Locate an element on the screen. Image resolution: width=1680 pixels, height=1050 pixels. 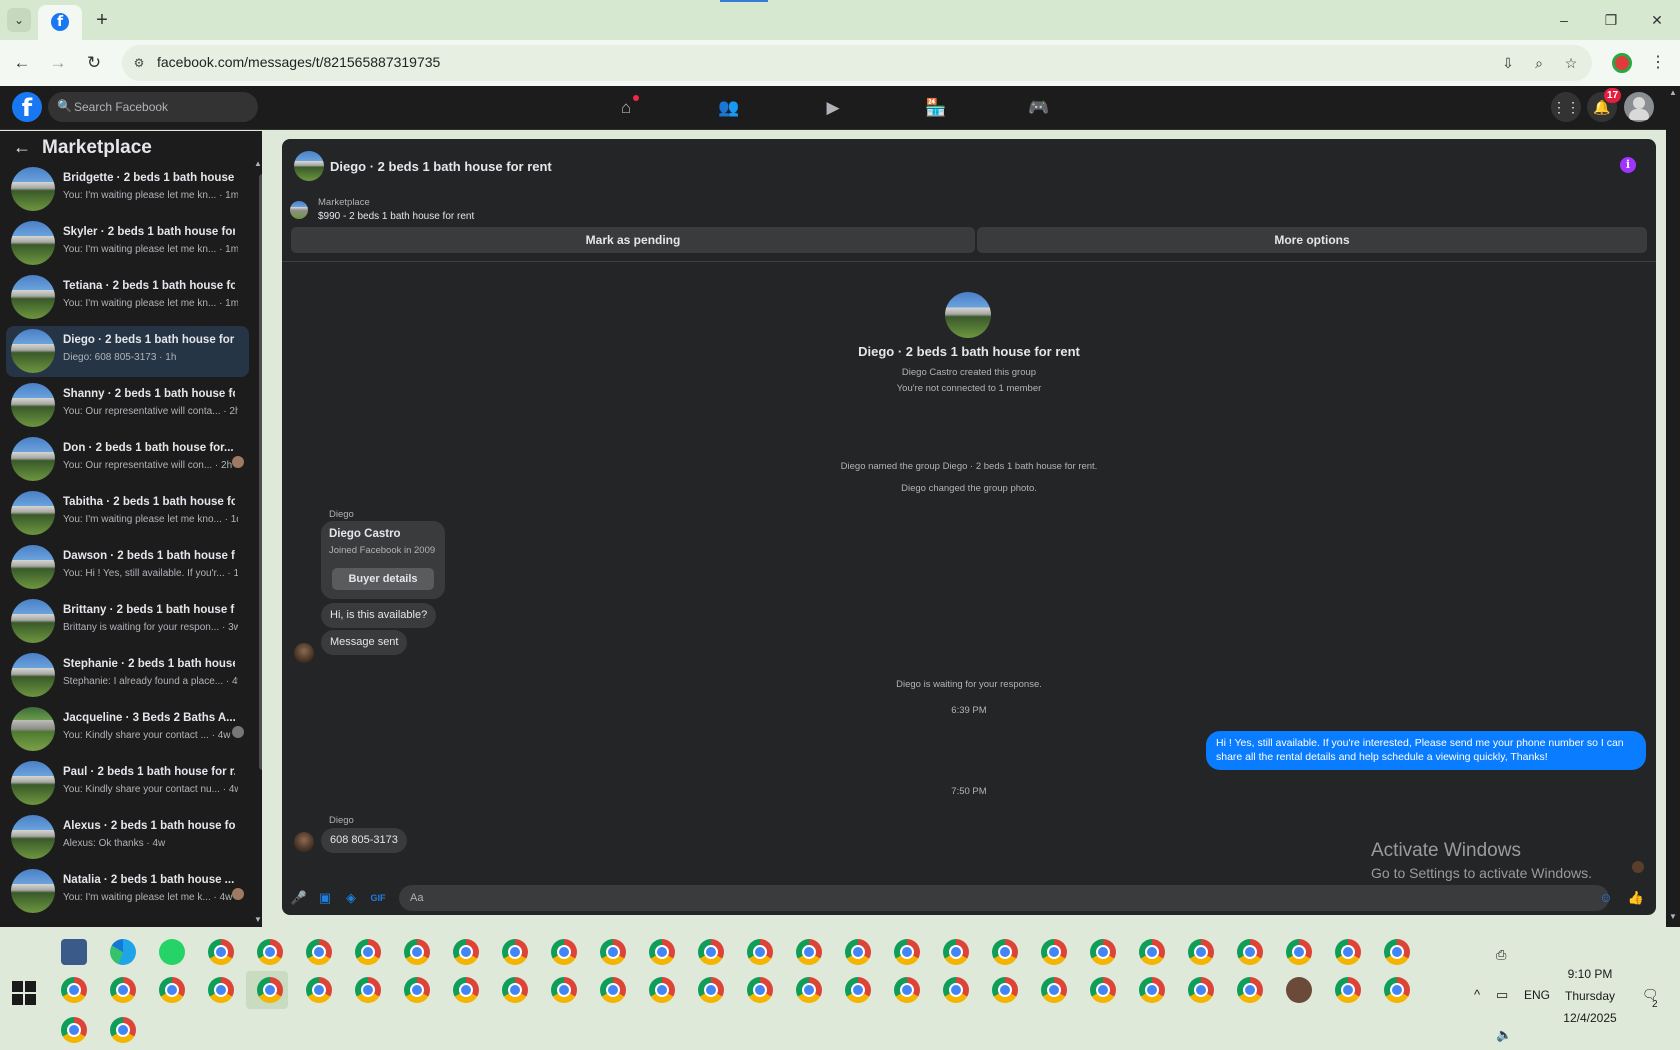
clock-date: 12/4/2025 is located at coordinates (1590, 1018).